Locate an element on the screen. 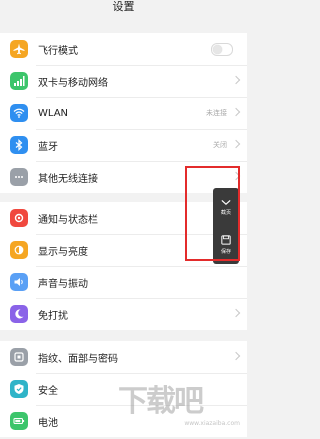 This screenshot has height=439, width=320. bluetooth-status: 关闭 is located at coordinates (220, 145).